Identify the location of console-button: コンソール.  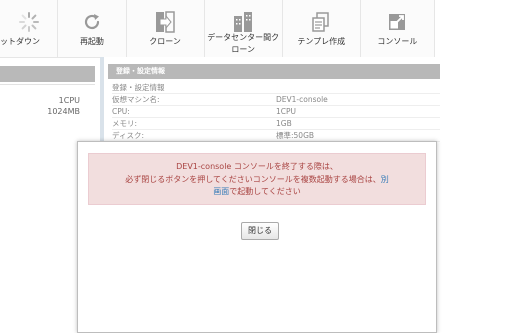
(397, 28).